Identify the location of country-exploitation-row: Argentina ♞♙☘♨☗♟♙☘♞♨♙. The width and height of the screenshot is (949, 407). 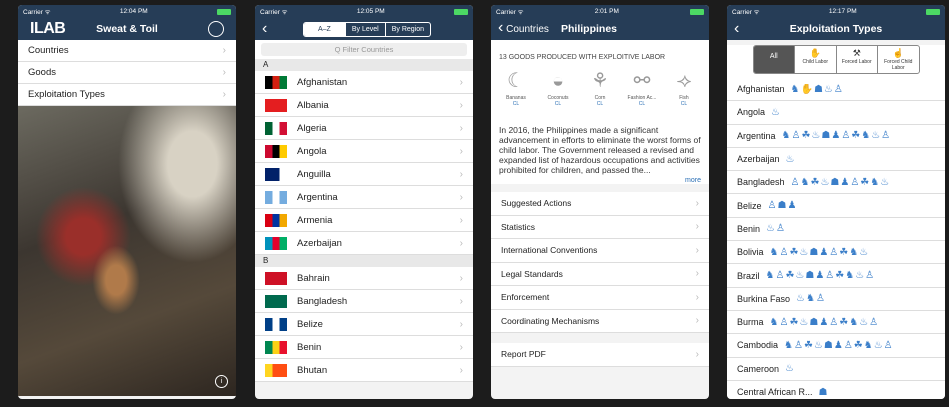
(836, 136).